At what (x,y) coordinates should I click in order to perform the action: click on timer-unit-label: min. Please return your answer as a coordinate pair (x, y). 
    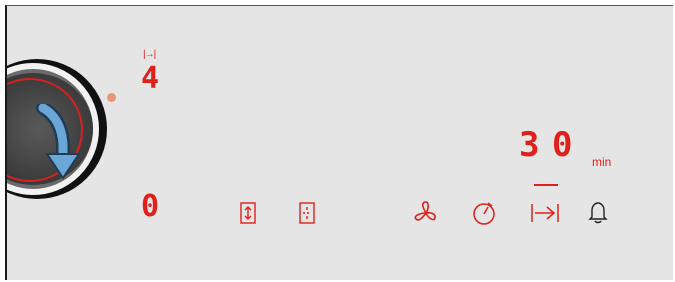
    Looking at the image, I should click on (602, 162).